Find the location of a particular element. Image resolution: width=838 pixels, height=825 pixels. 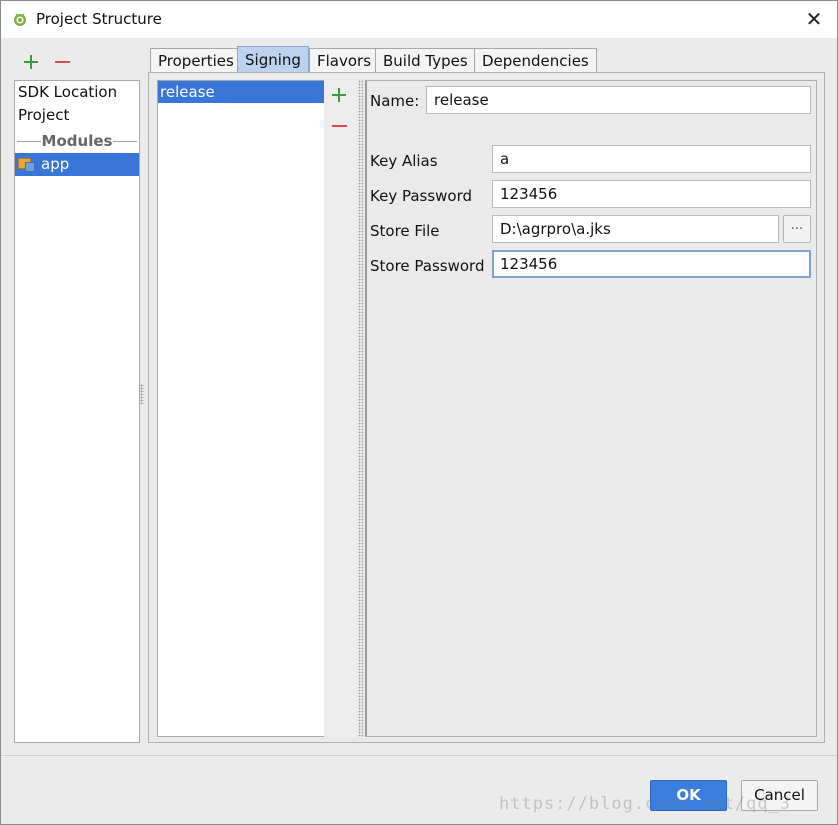

tab-dependencies: Dependencies is located at coordinates (535, 60).